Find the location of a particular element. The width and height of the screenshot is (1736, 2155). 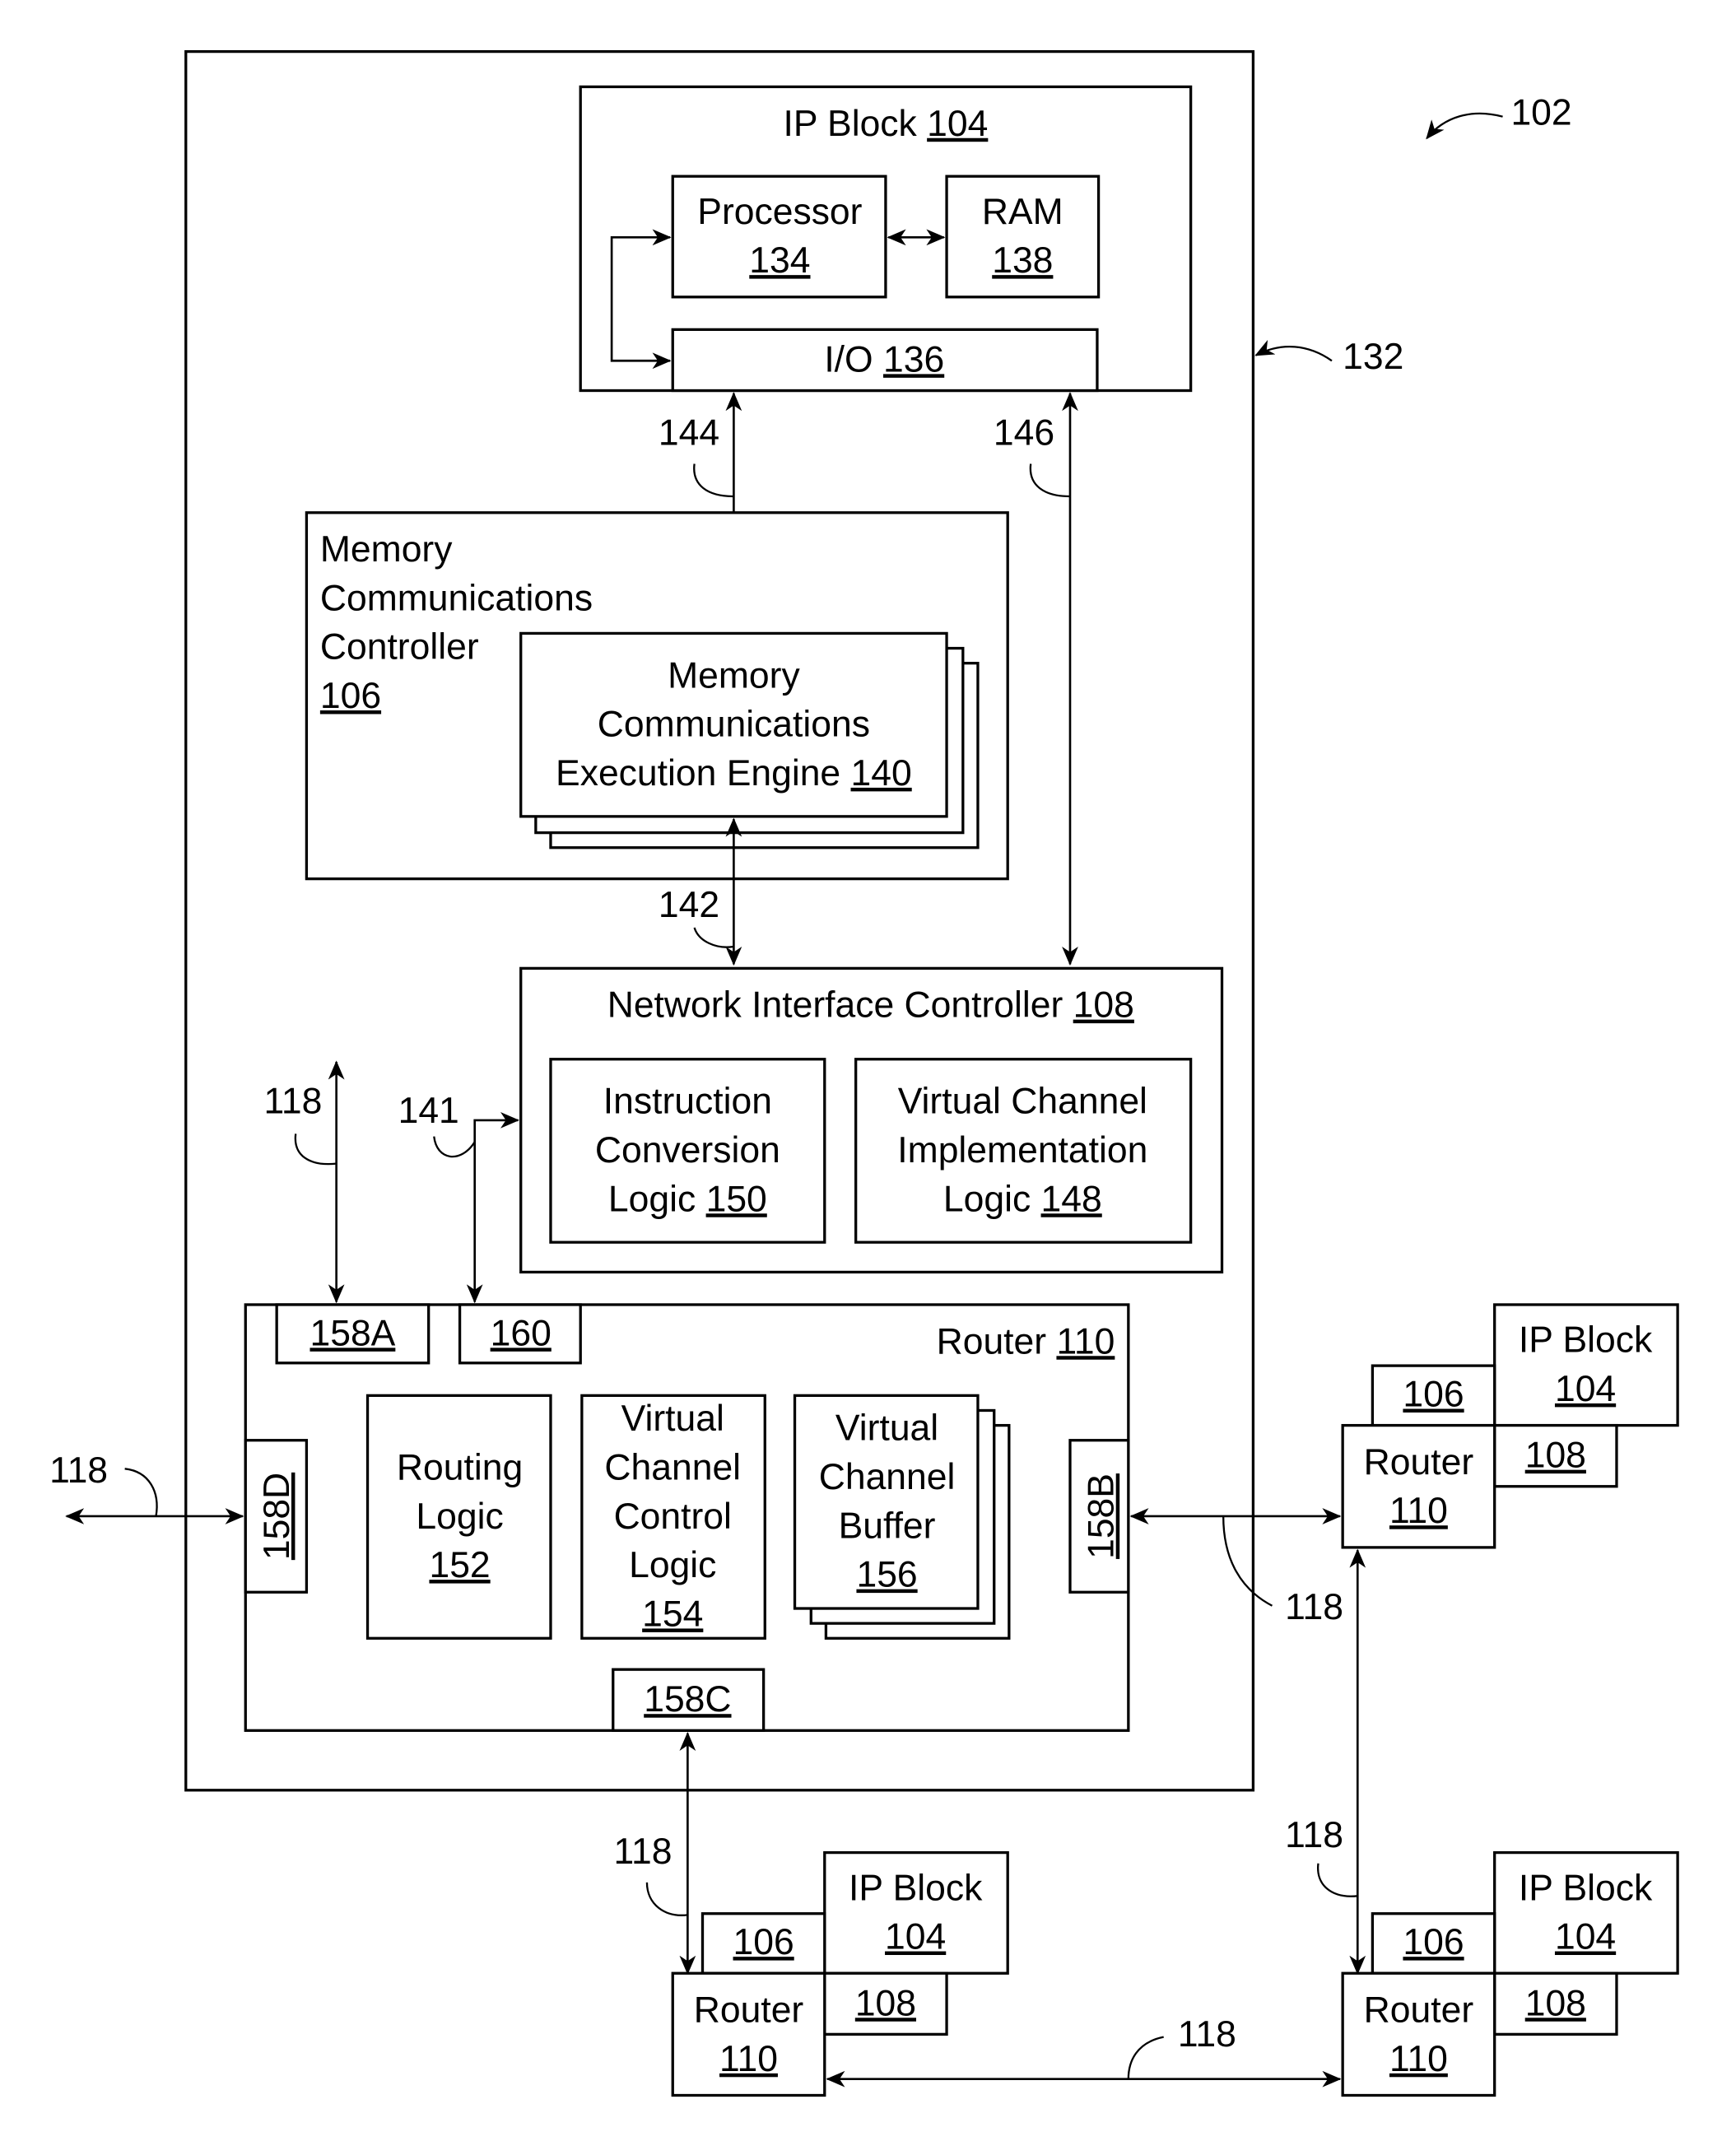

svg-text: 138 is located at coordinates (1022, 260).